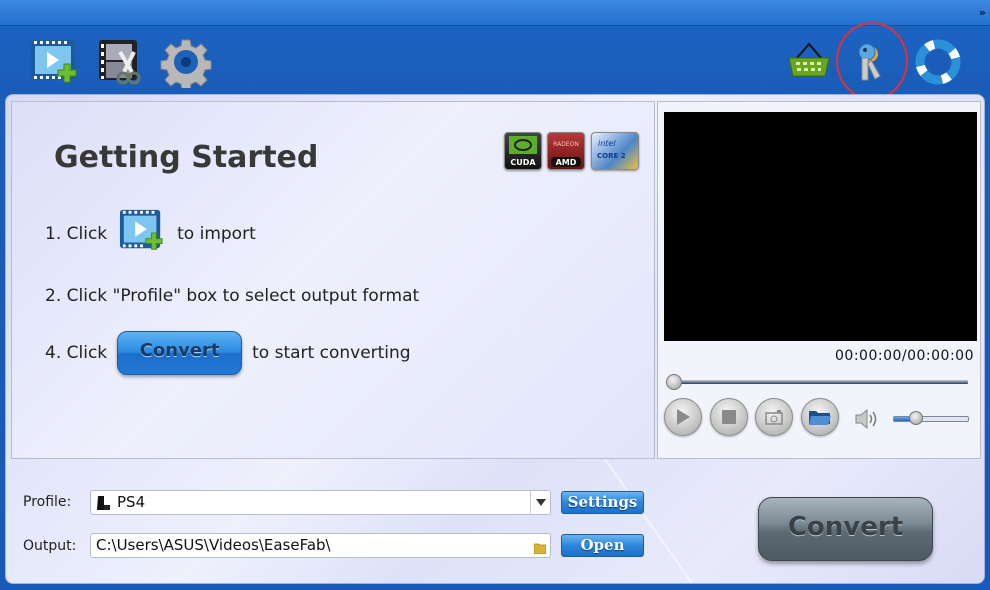 The image size is (990, 590). I want to click on seek-track, so click(820, 382).